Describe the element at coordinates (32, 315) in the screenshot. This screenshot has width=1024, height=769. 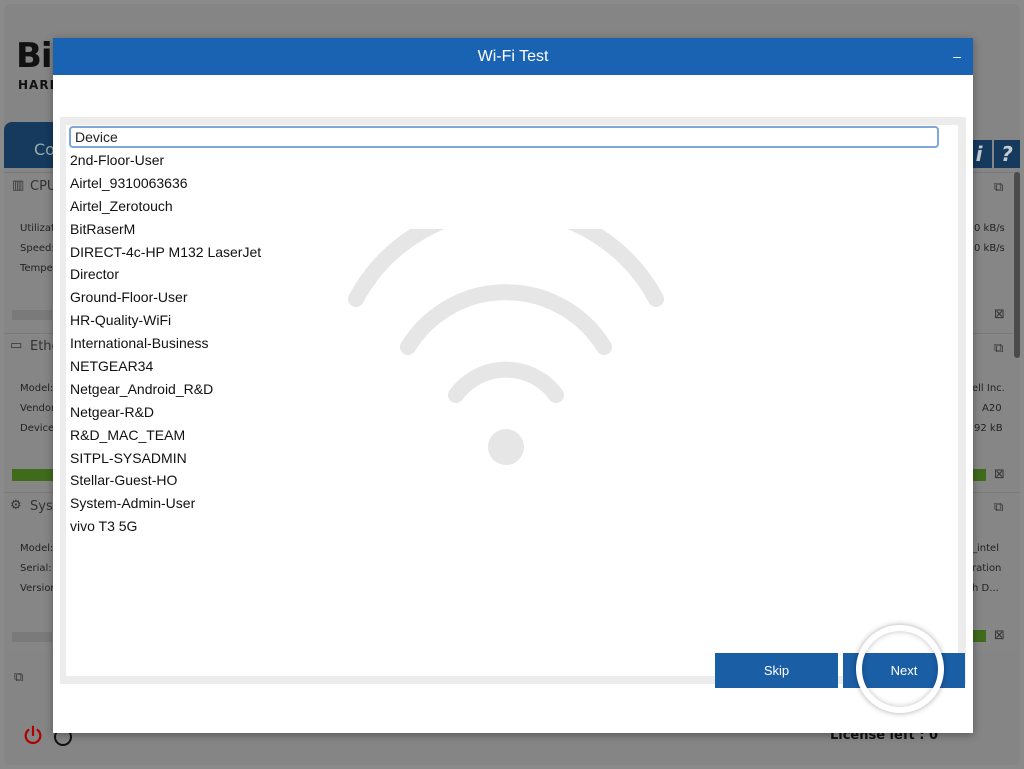
I see `cpu-bar` at that location.